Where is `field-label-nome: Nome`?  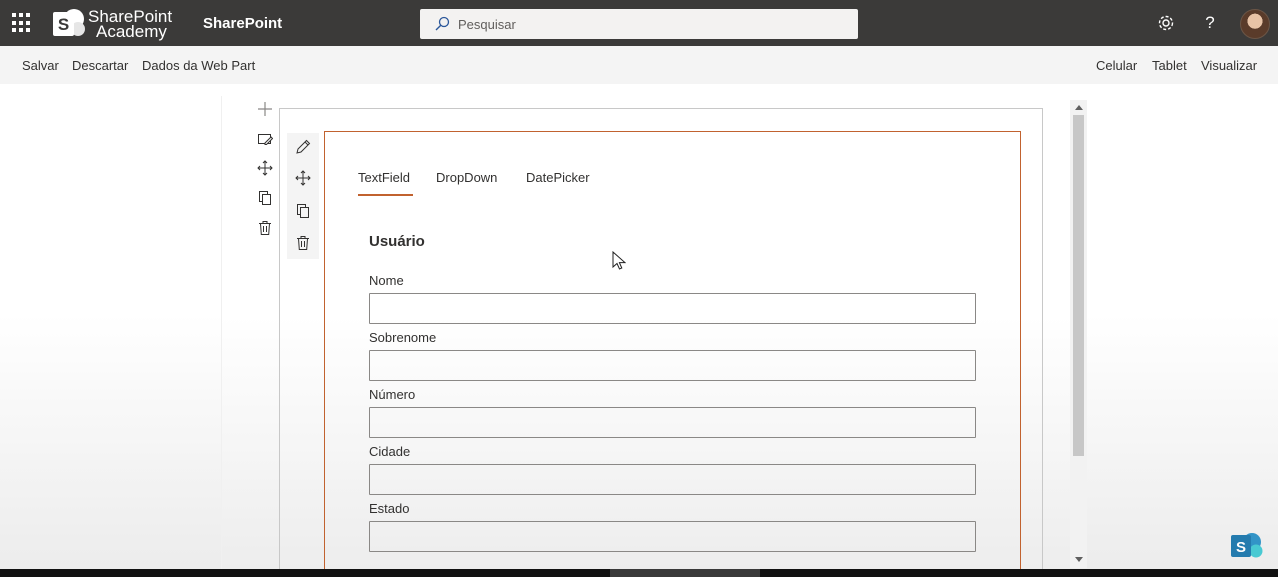
field-label-nome: Nome is located at coordinates (386, 280).